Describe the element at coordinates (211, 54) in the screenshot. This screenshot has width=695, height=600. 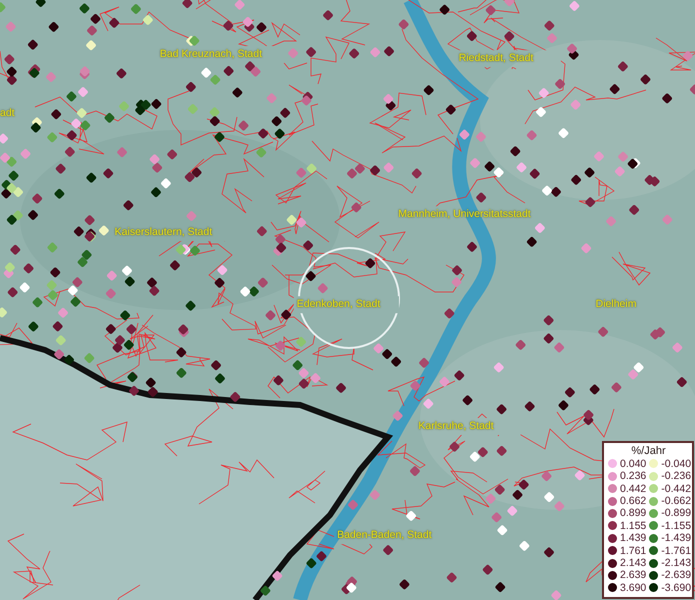
I see `place-label: Bad Kreuznach, Stadt` at that location.